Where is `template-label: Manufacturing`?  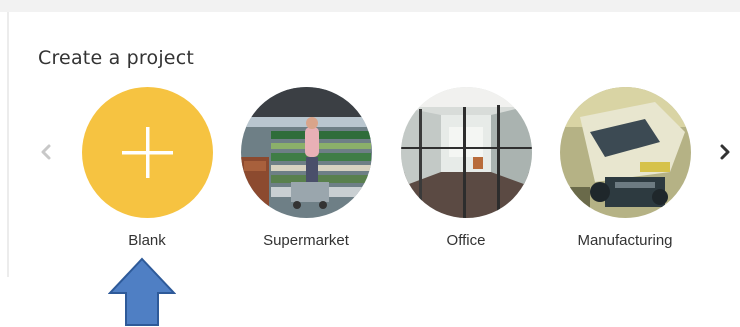 template-label: Manufacturing is located at coordinates (625, 240).